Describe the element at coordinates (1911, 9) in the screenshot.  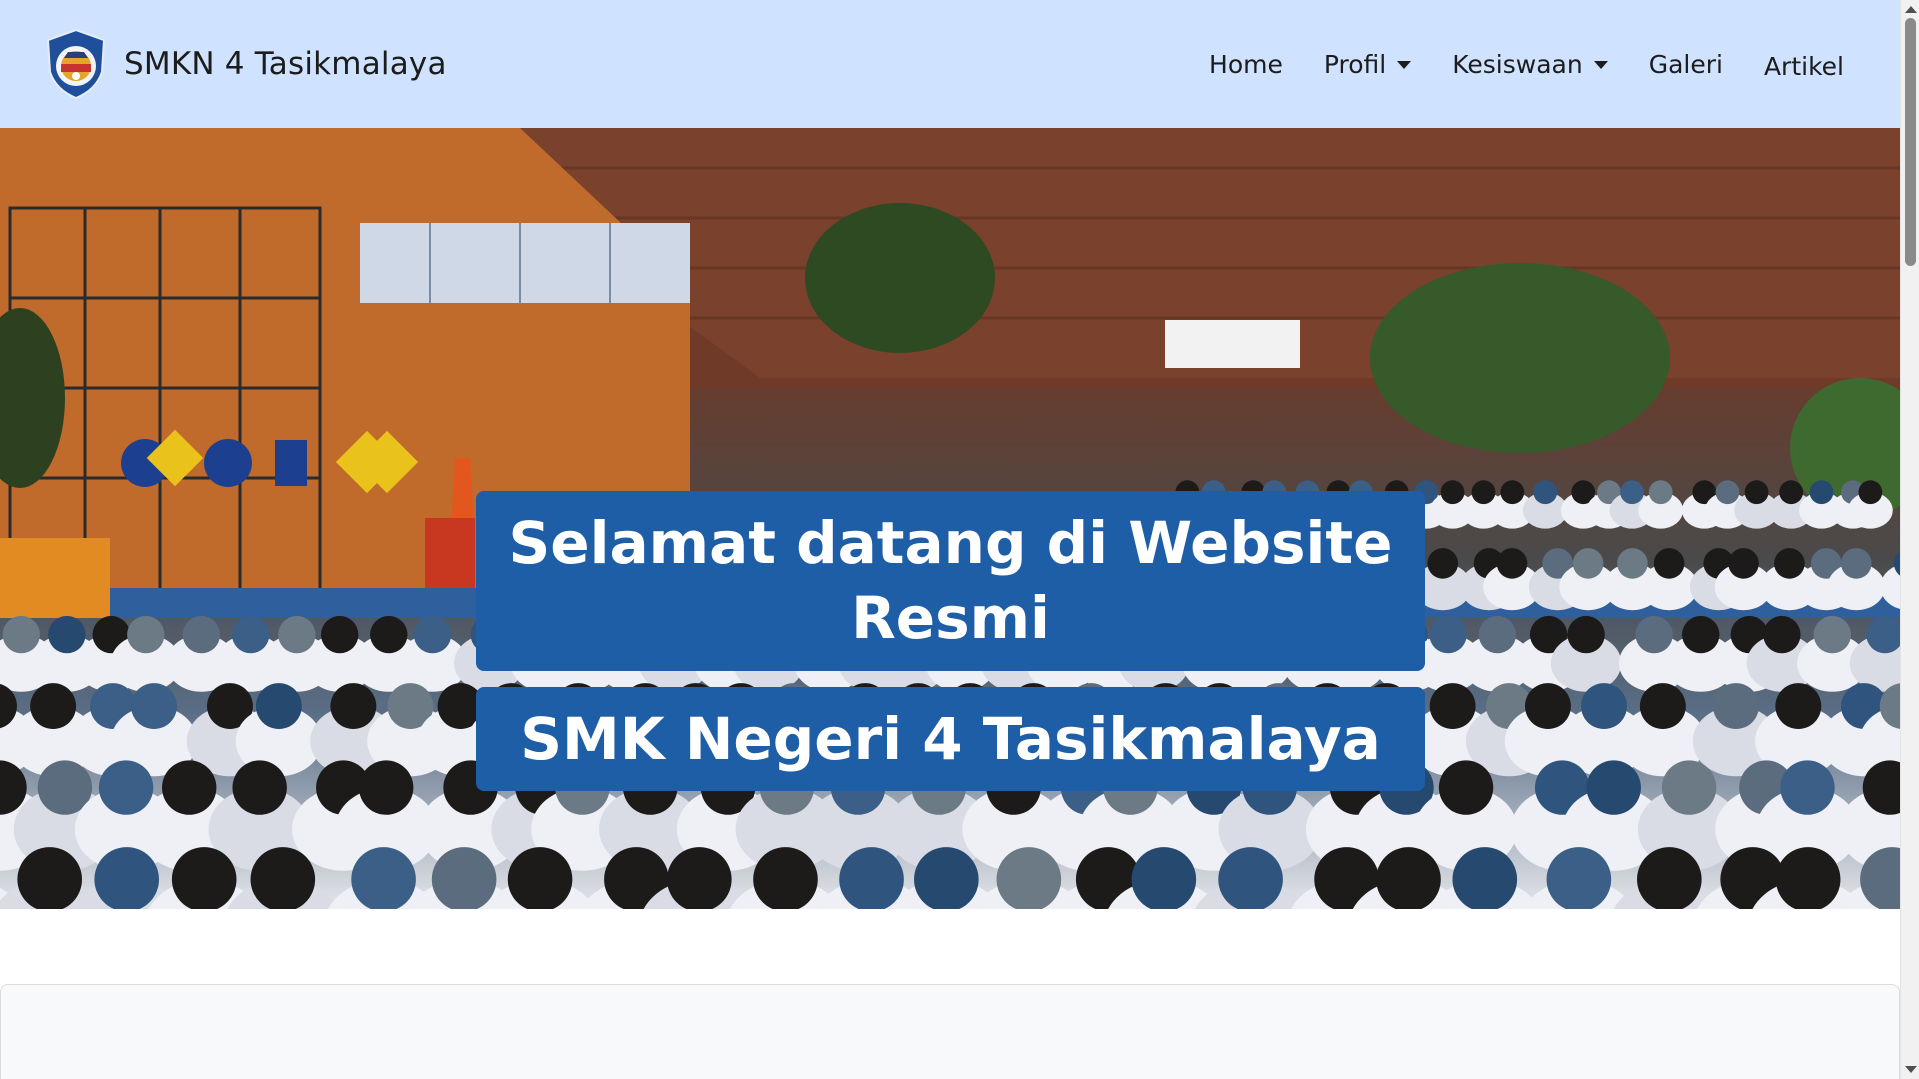
I see `scroll-up-arrow-icon` at that location.